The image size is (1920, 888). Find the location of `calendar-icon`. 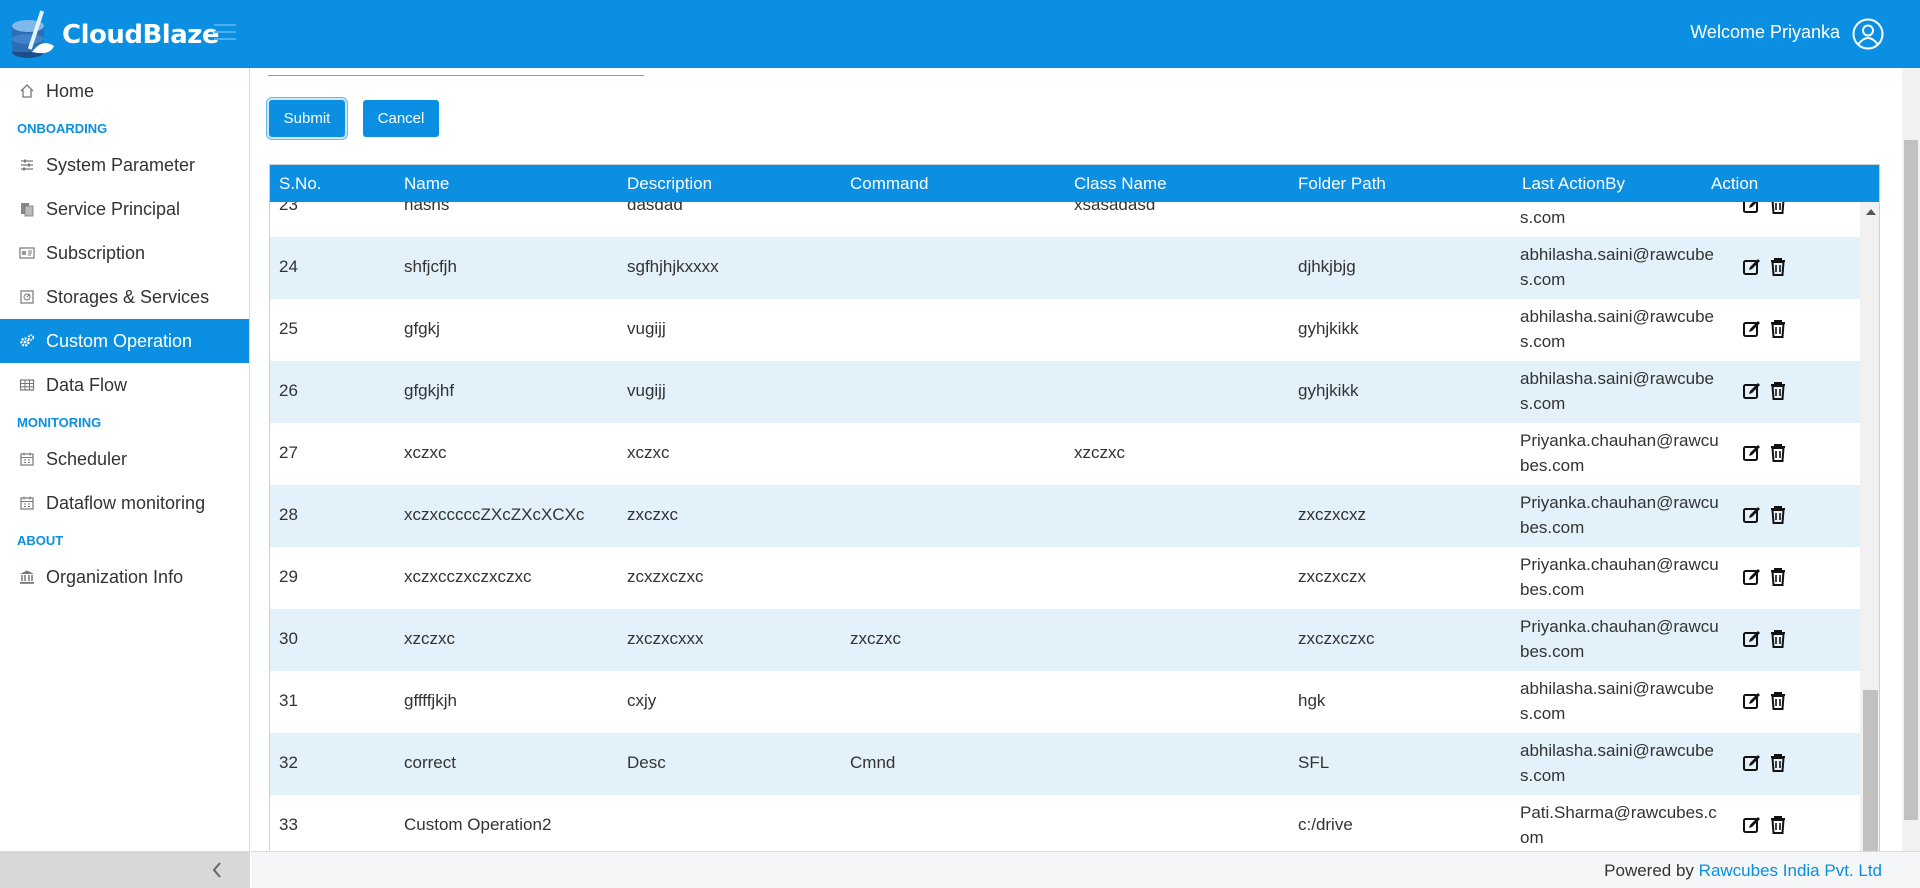

calendar-icon is located at coordinates (27, 459).